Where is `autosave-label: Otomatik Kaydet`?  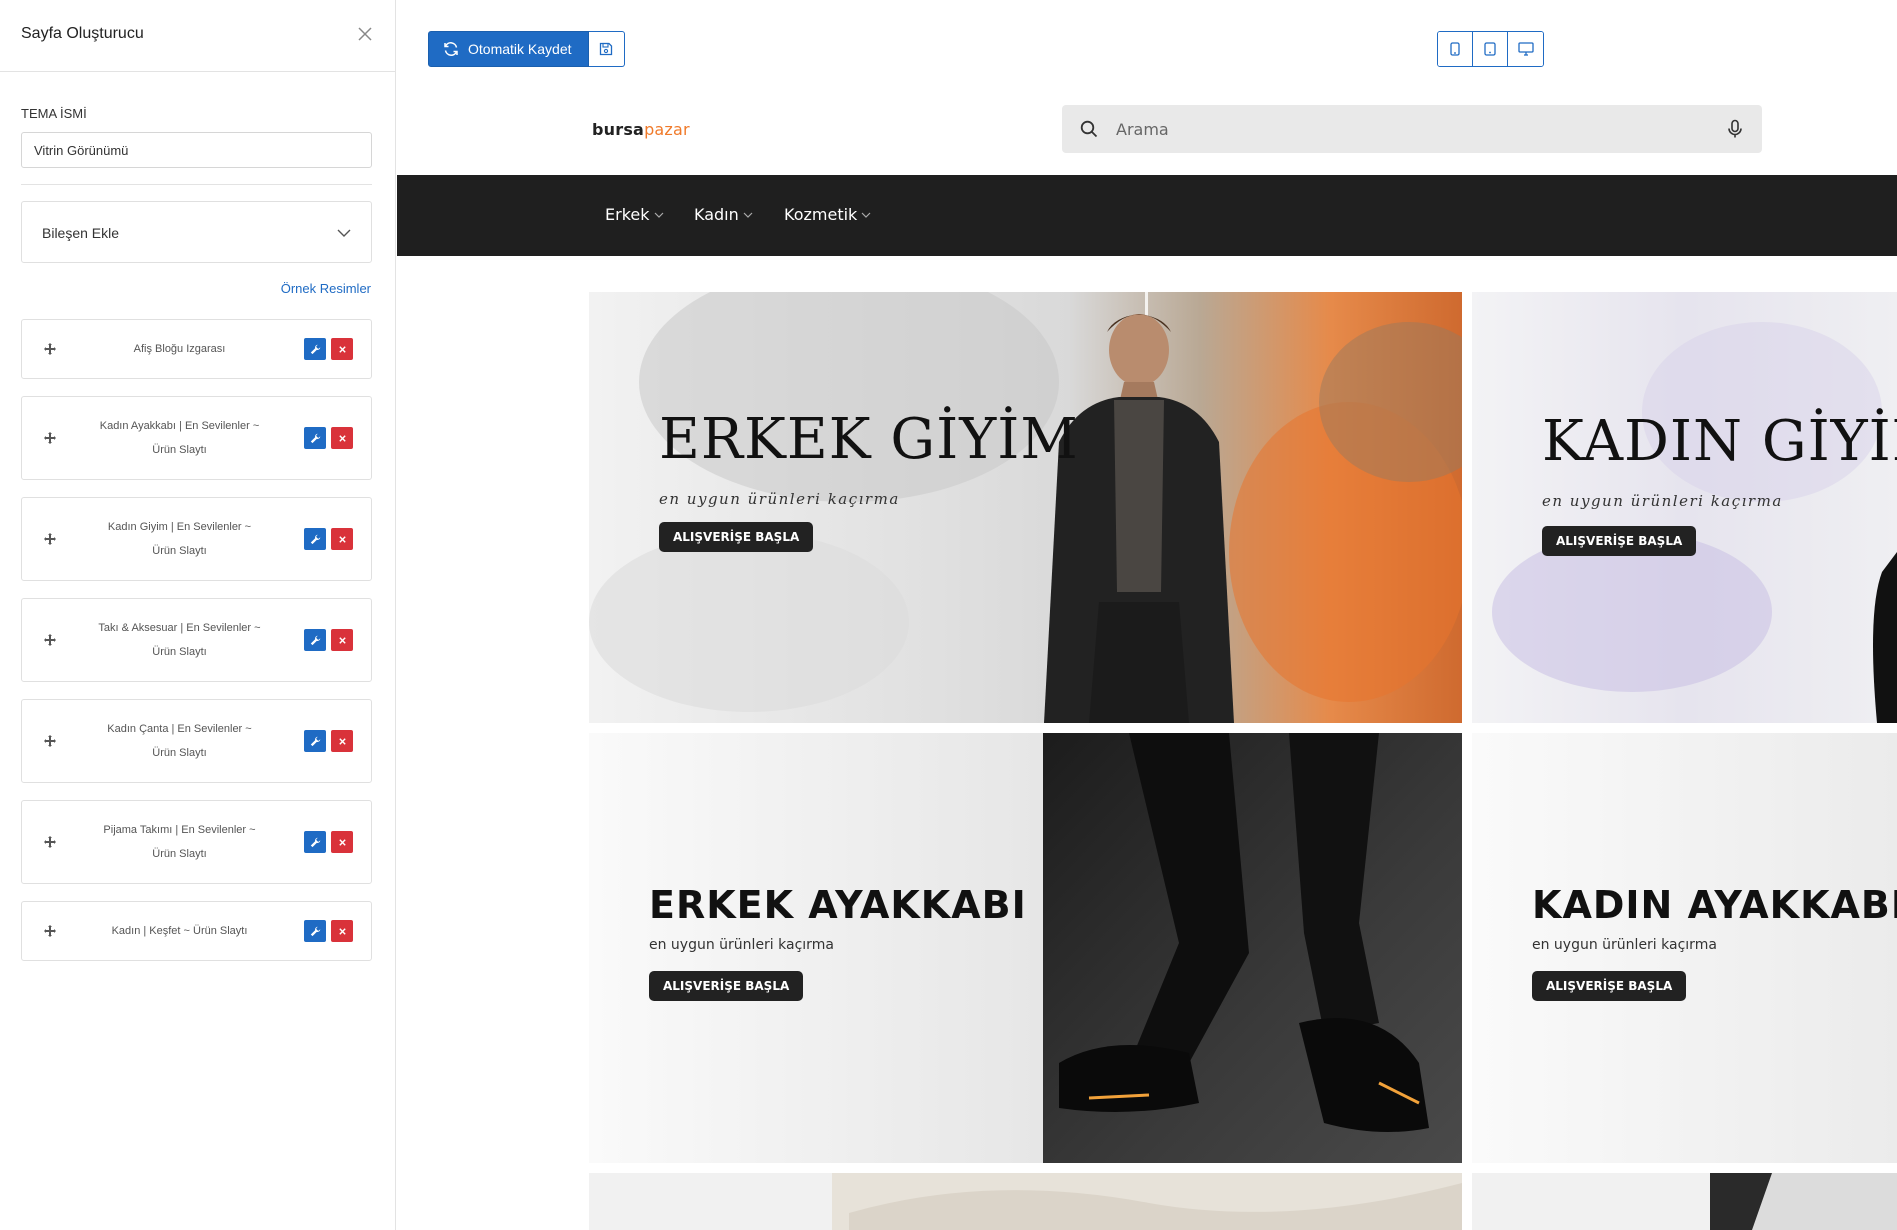 autosave-label: Otomatik Kaydet is located at coordinates (520, 49).